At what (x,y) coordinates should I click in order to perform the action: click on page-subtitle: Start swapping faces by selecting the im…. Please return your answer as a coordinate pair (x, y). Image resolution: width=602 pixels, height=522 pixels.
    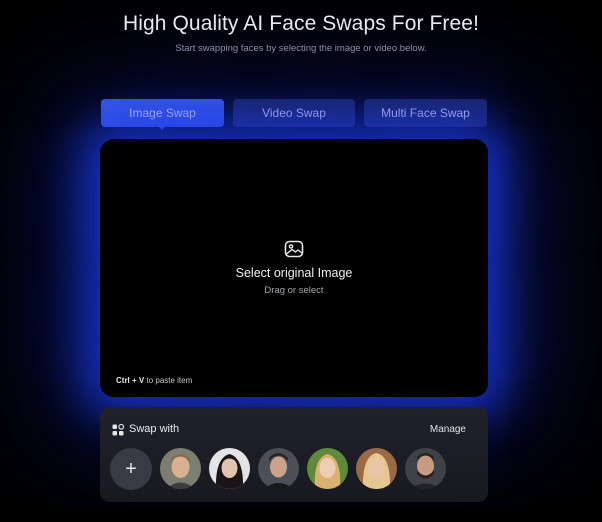
    Looking at the image, I should click on (301, 48).